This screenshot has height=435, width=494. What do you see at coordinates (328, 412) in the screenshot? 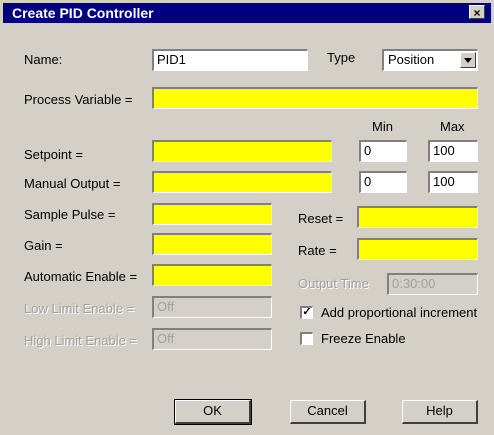
I see `cancel-button: Cancel` at bounding box center [328, 412].